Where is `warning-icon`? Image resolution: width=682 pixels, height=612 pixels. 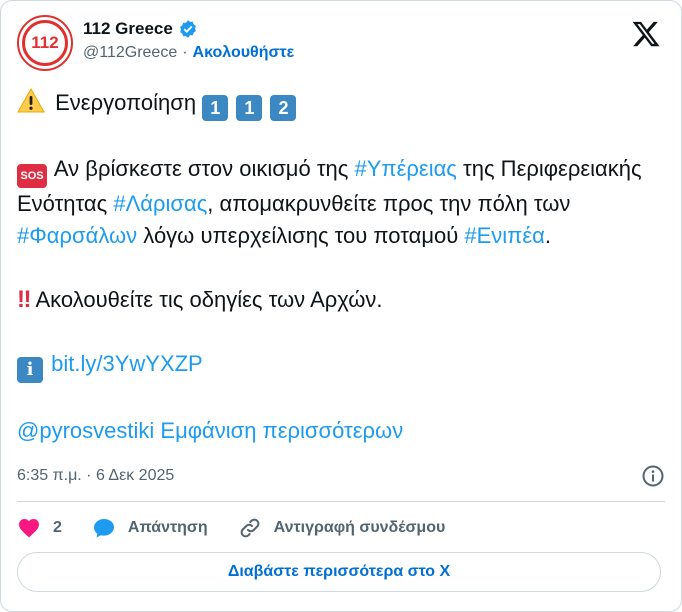
warning-icon is located at coordinates (31, 100).